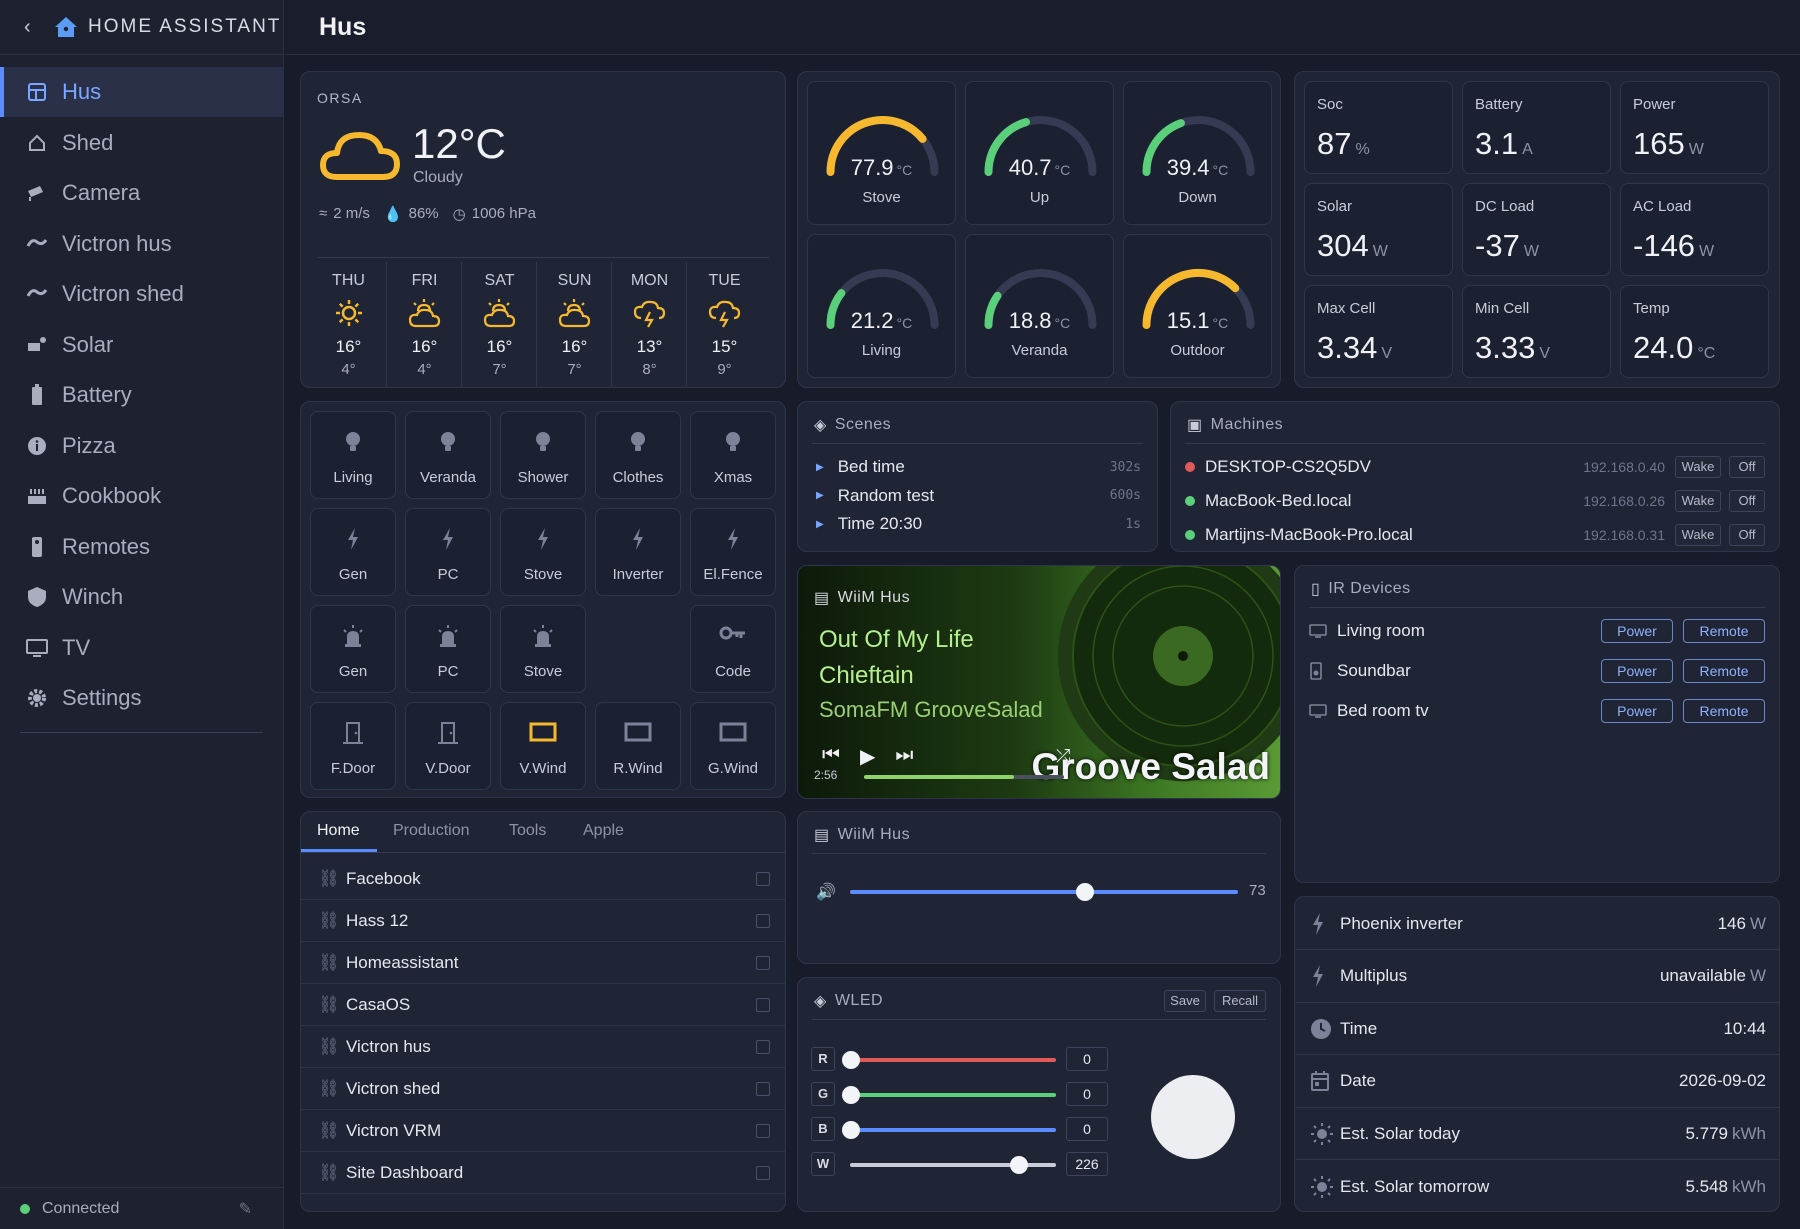  I want to click on sidebar-item-cookbook: Cookbook, so click(142, 496).